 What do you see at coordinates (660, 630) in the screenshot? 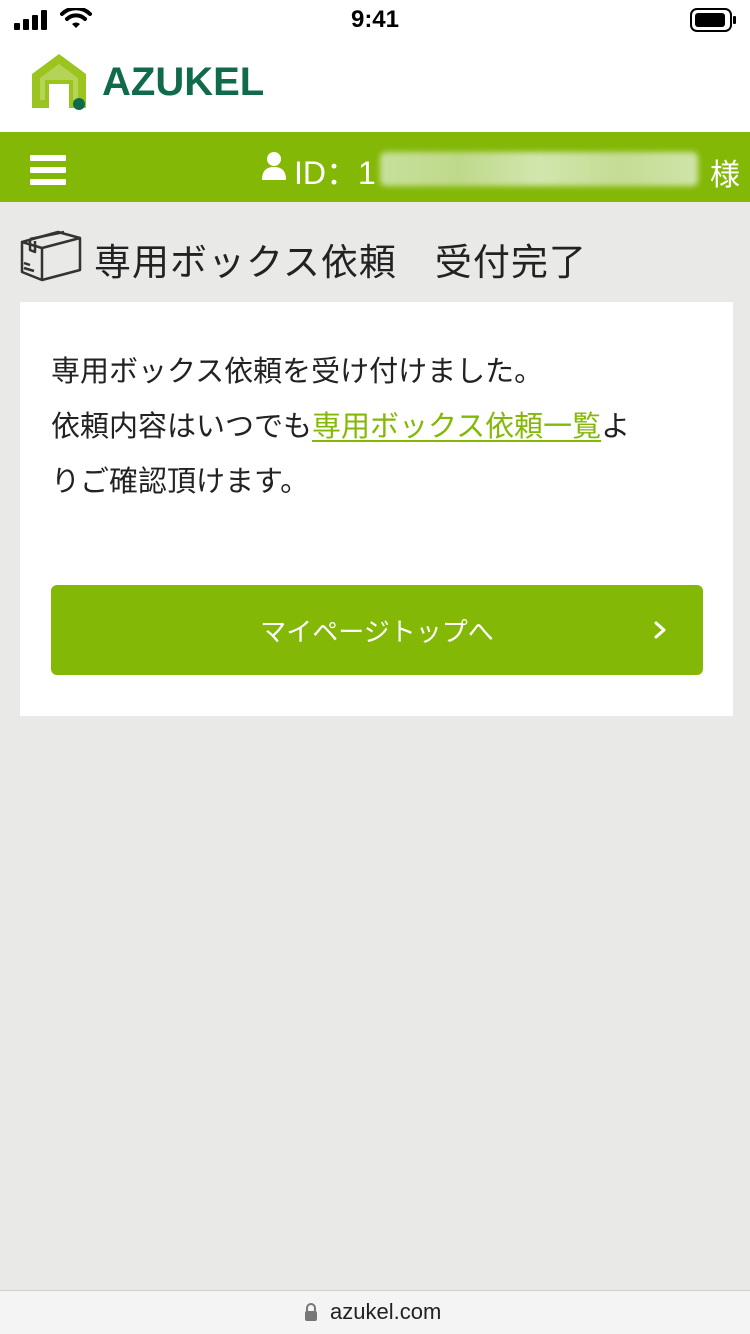
I see `chevron-right-icon` at bounding box center [660, 630].